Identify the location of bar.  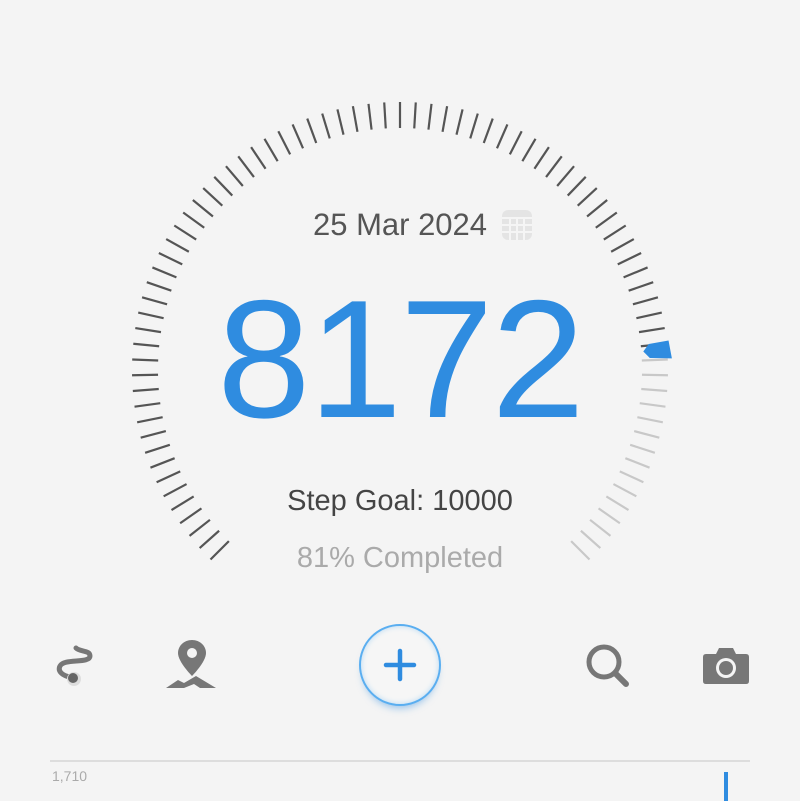
(726, 786).